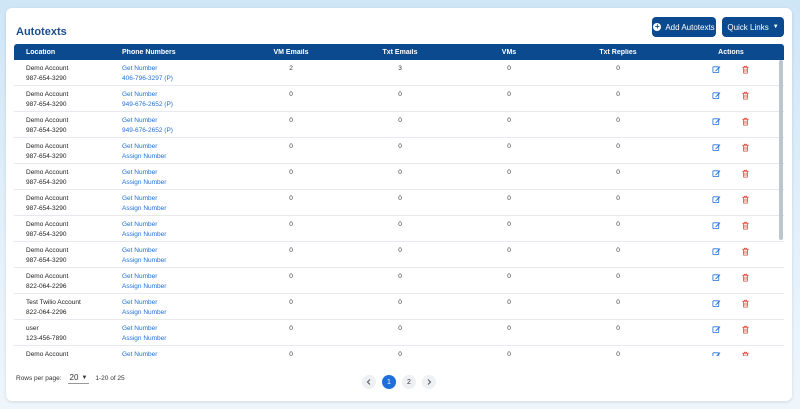 The width and height of the screenshot is (800, 409). Describe the element at coordinates (74, 377) in the screenshot. I see `rows-per-page-value: 20` at that location.